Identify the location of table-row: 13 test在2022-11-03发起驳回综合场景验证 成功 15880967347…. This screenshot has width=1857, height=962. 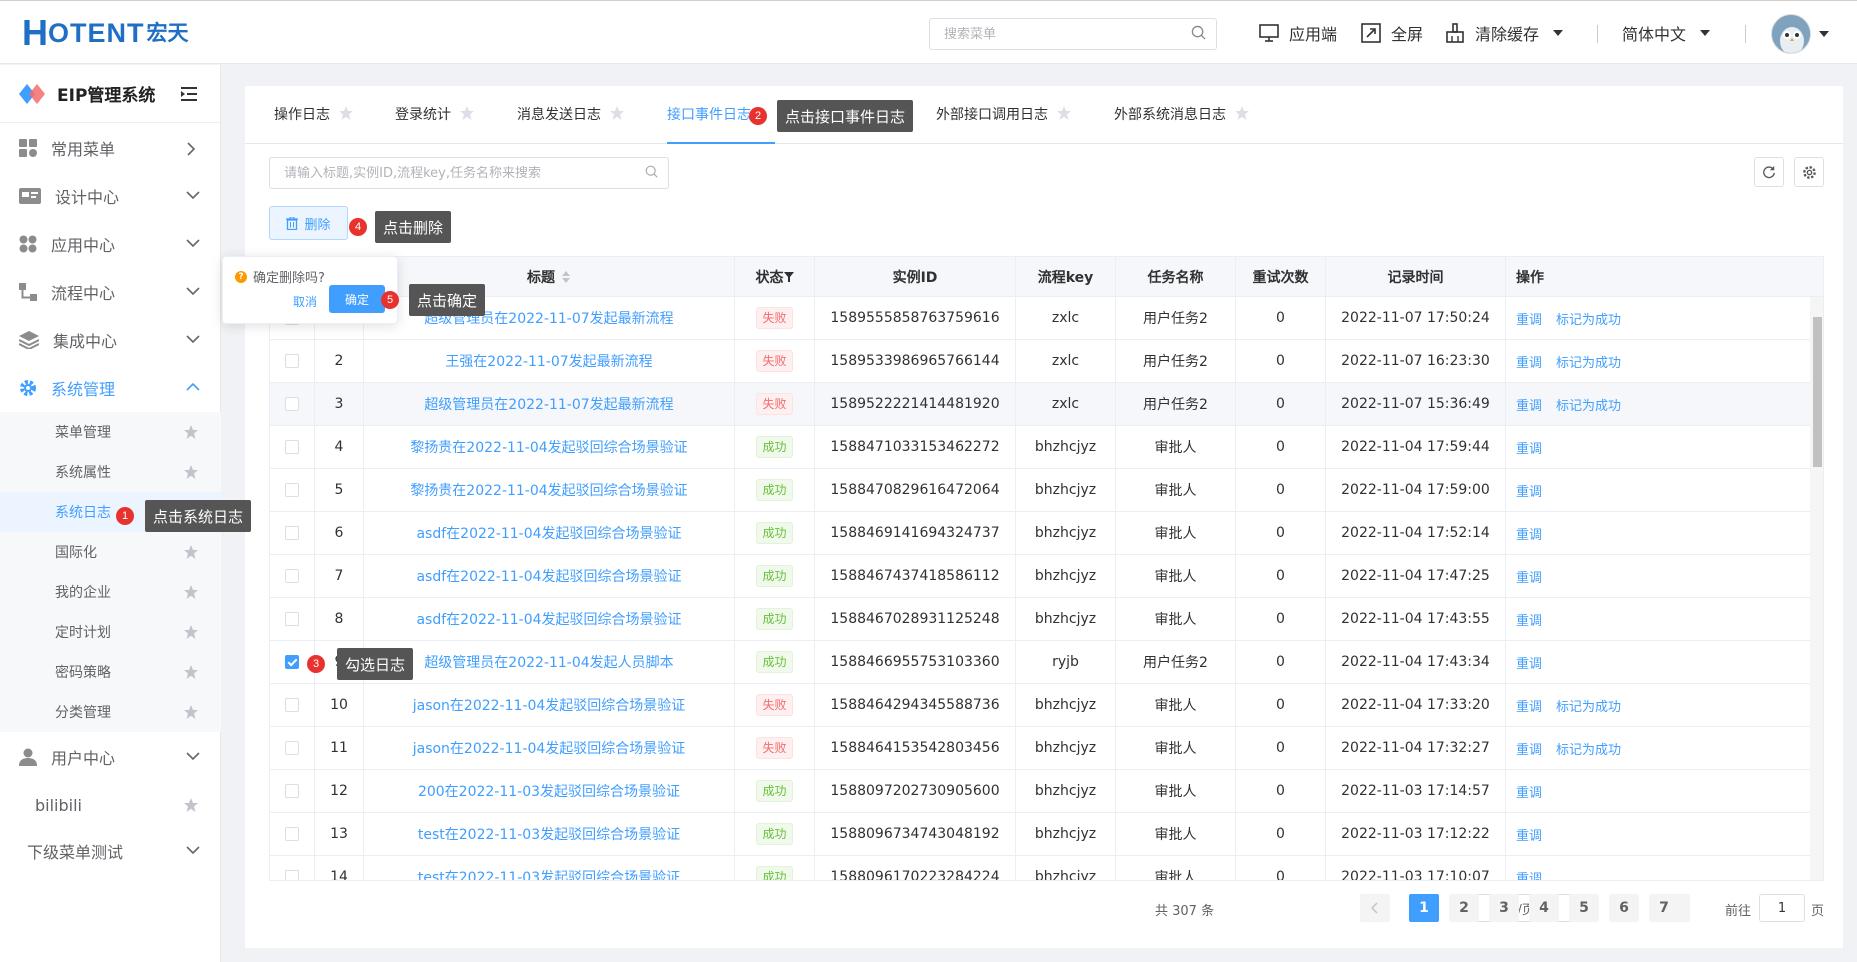
(1046, 834).